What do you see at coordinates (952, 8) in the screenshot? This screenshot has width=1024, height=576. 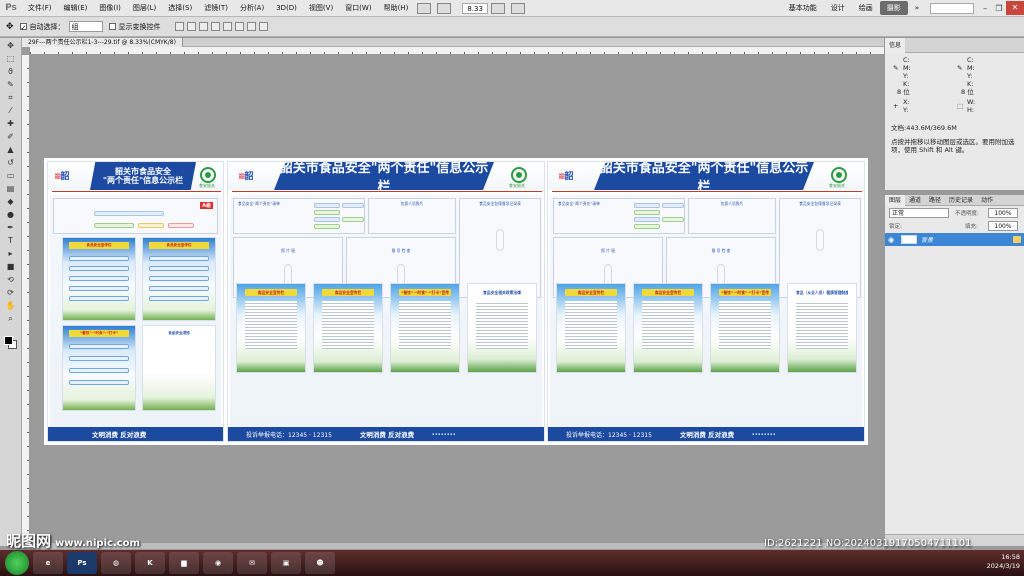 I see `search-input` at bounding box center [952, 8].